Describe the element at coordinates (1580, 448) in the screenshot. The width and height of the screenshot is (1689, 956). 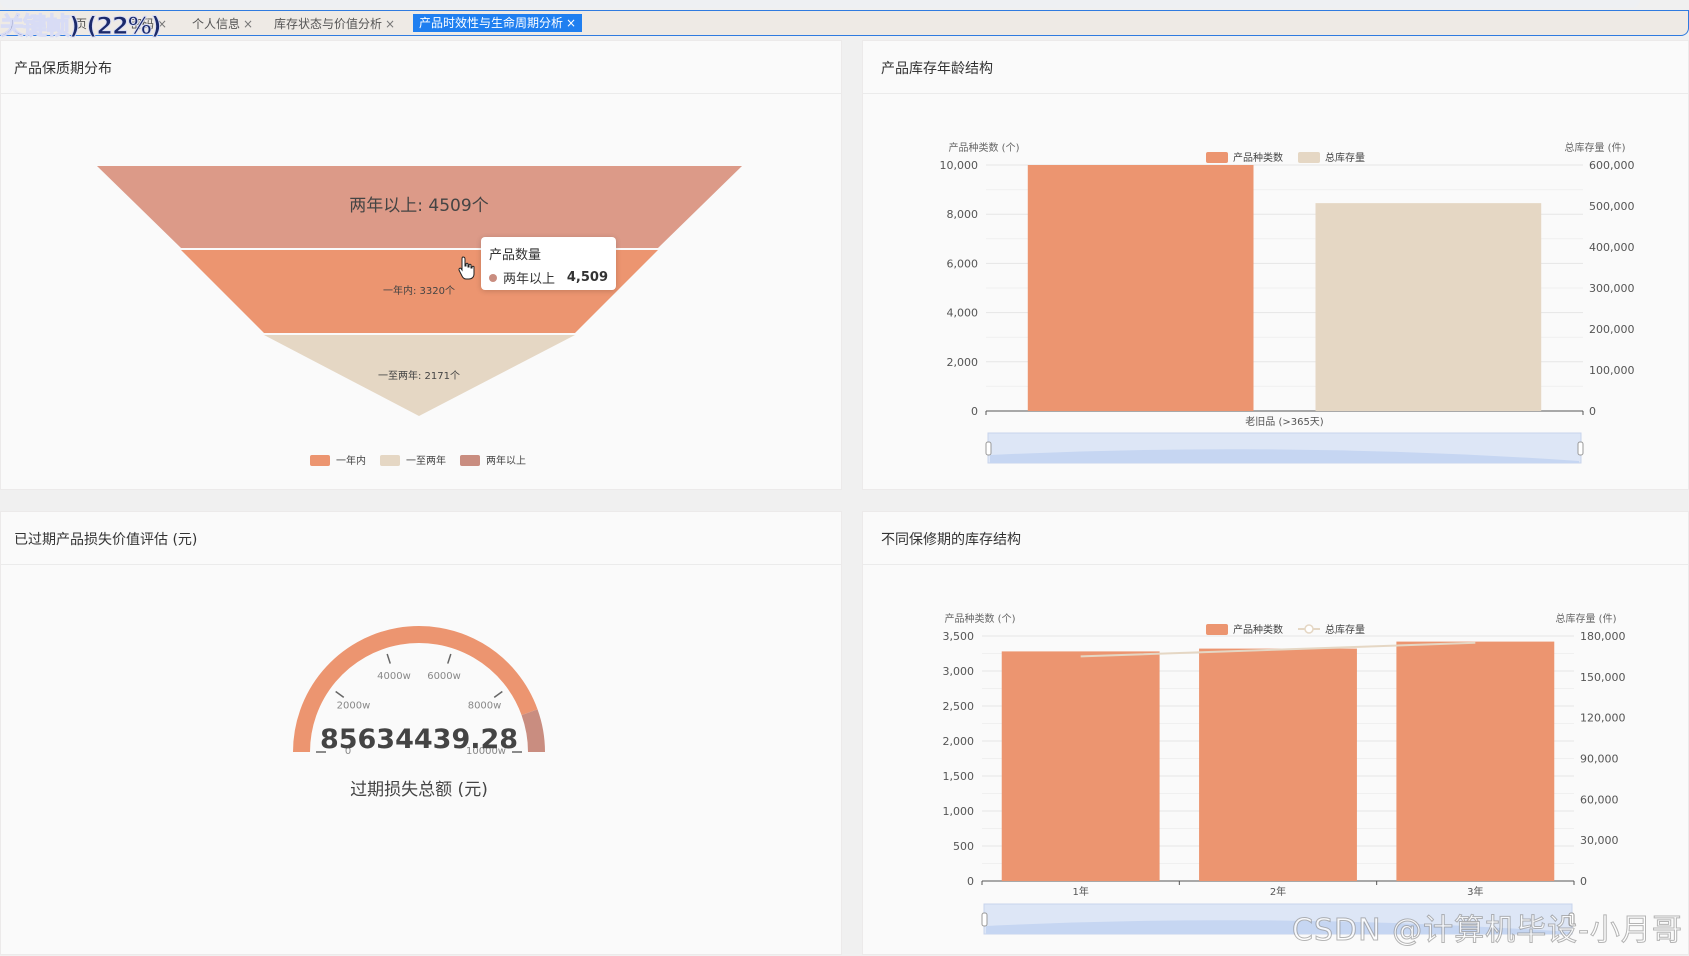
I see `zoom-handle-right` at that location.